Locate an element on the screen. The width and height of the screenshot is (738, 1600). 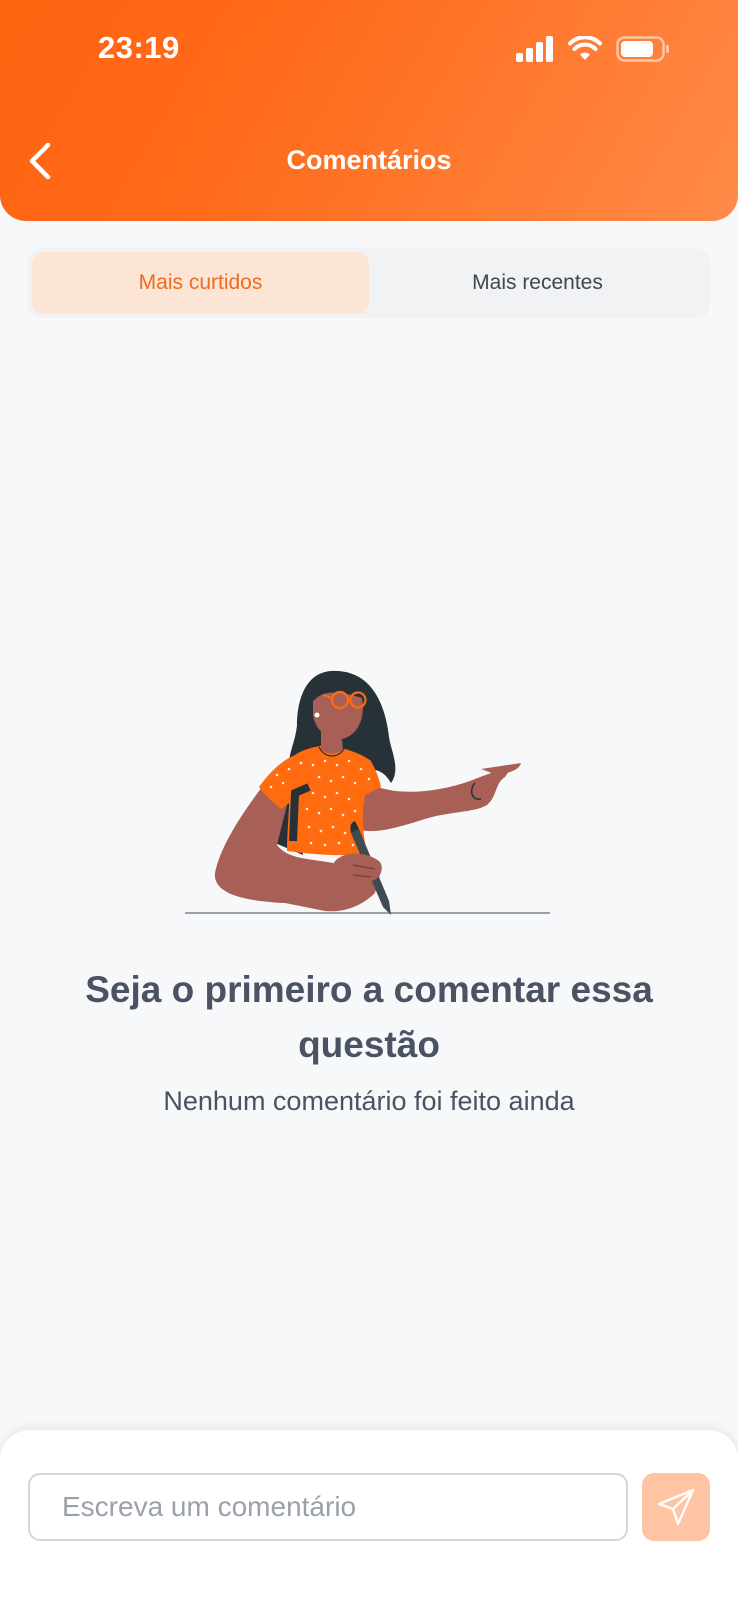
paper-plane-icon is located at coordinates (676, 1507).